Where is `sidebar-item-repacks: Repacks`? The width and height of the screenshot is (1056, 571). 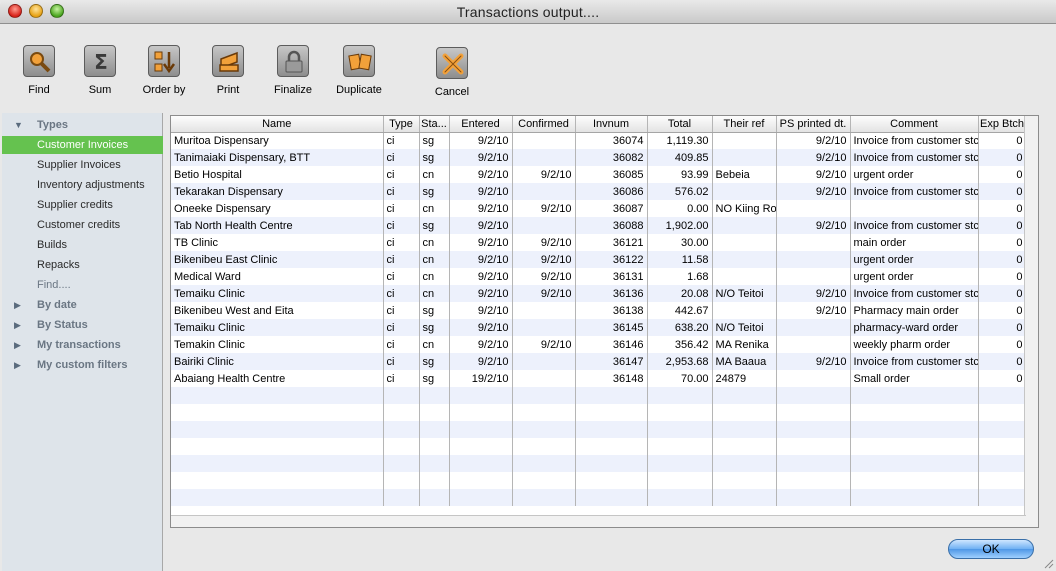 sidebar-item-repacks: Repacks is located at coordinates (82, 265).